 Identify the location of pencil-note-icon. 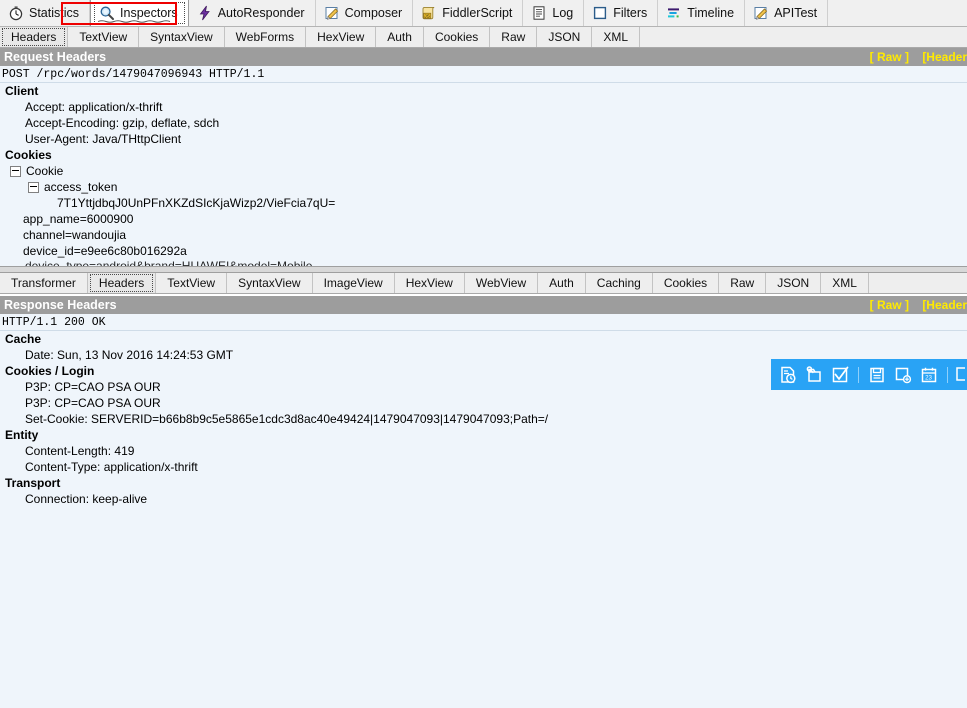
(761, 13).